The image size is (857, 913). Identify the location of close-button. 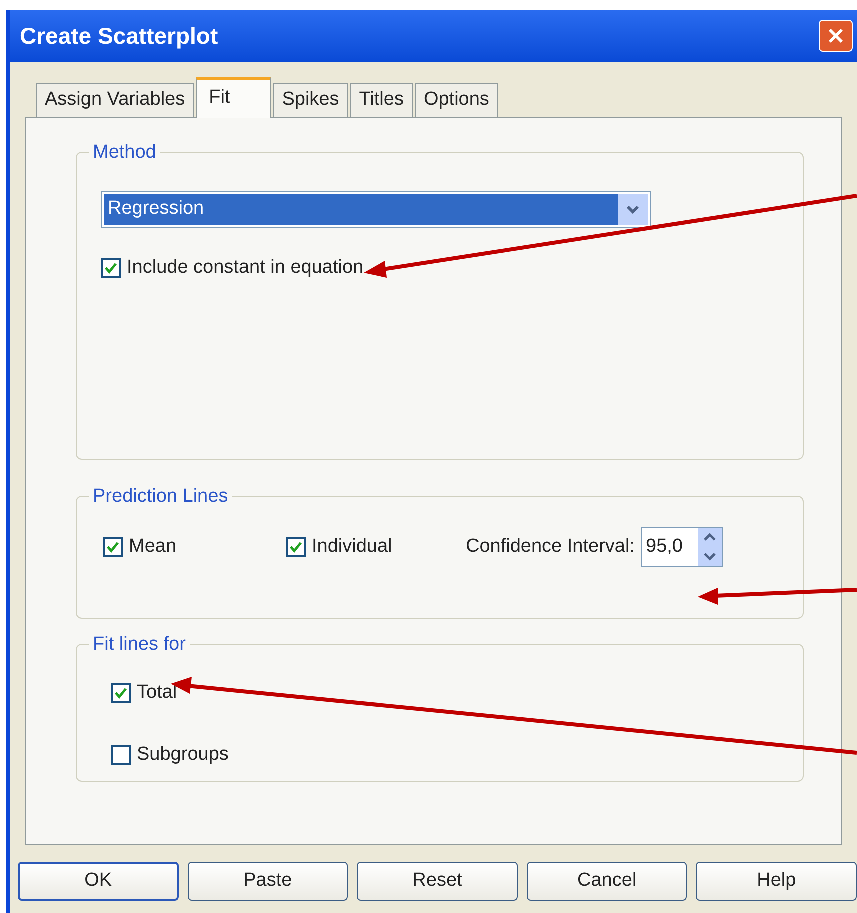
(836, 36).